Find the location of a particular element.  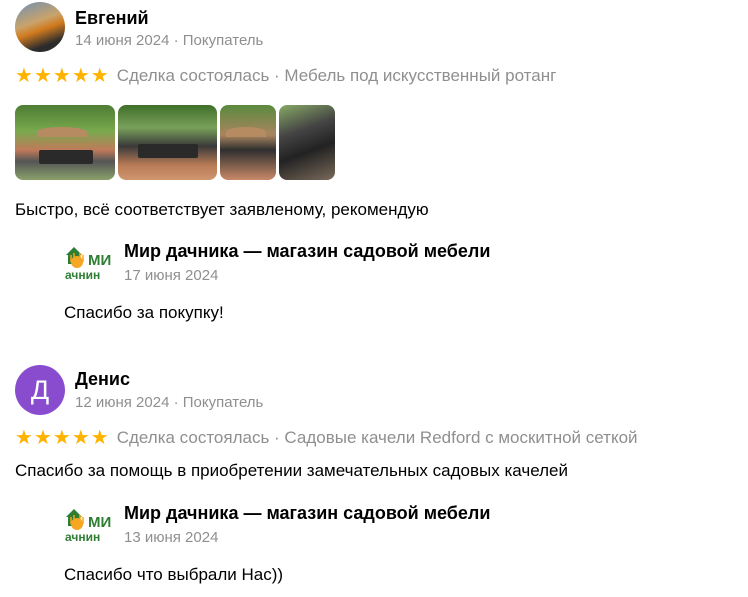

reply-text: Спасибо что выбрали Нас)) is located at coordinates (174, 574).